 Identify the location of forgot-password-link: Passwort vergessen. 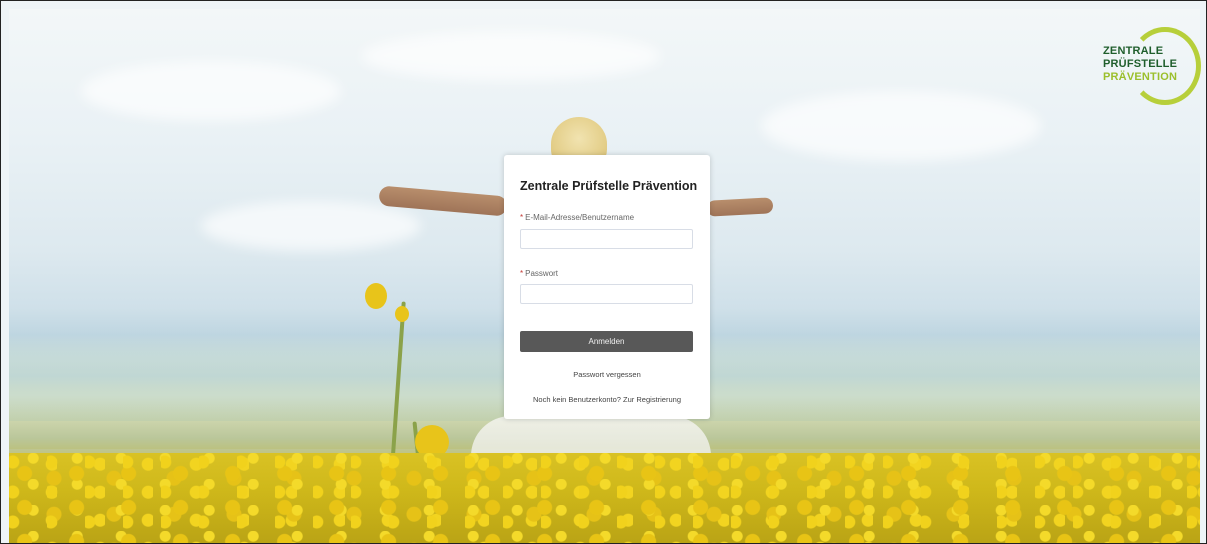
(607, 374).